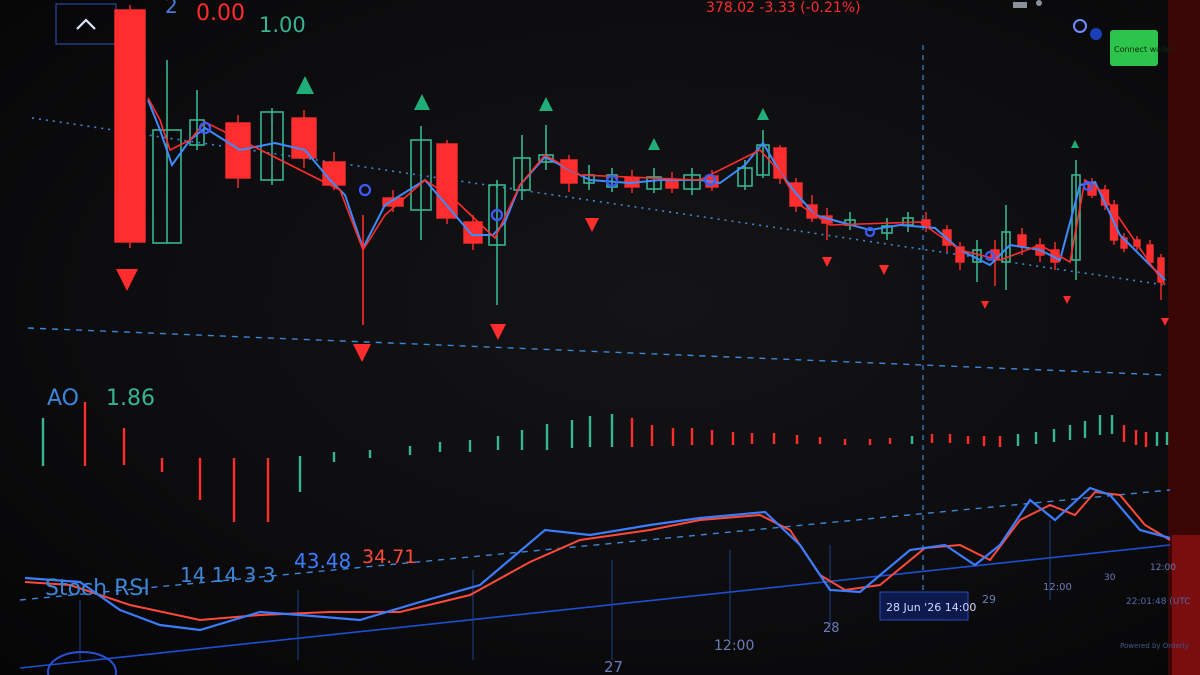 The image size is (1200, 675). Describe the element at coordinates (1057, 20) in the screenshot. I see `top-right-icons` at that location.